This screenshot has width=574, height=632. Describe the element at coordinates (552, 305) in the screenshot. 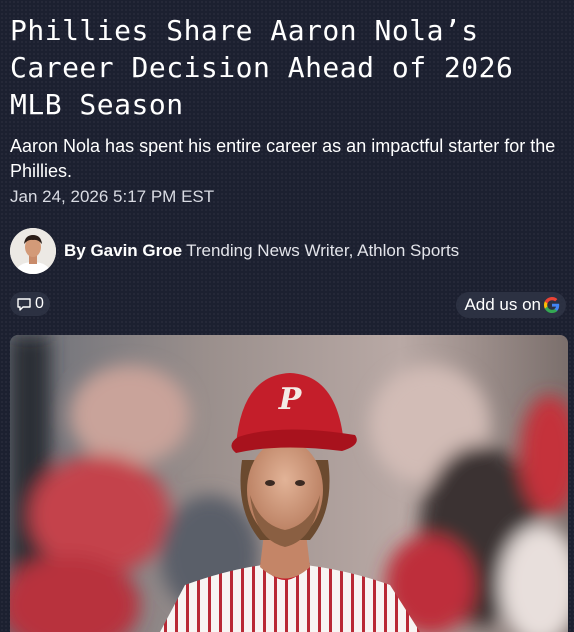

I see `google-icon` at that location.